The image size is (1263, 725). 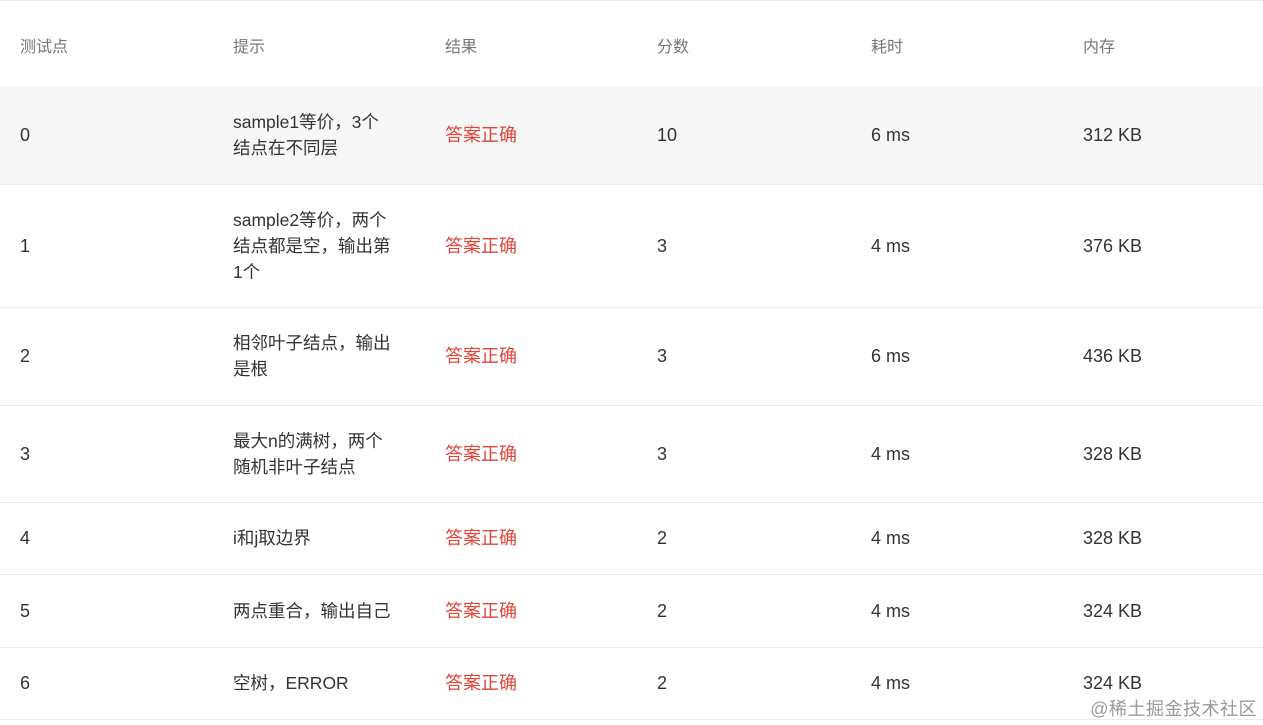 What do you see at coordinates (673, 47) in the screenshot?
I see `header-score: 分数` at bounding box center [673, 47].